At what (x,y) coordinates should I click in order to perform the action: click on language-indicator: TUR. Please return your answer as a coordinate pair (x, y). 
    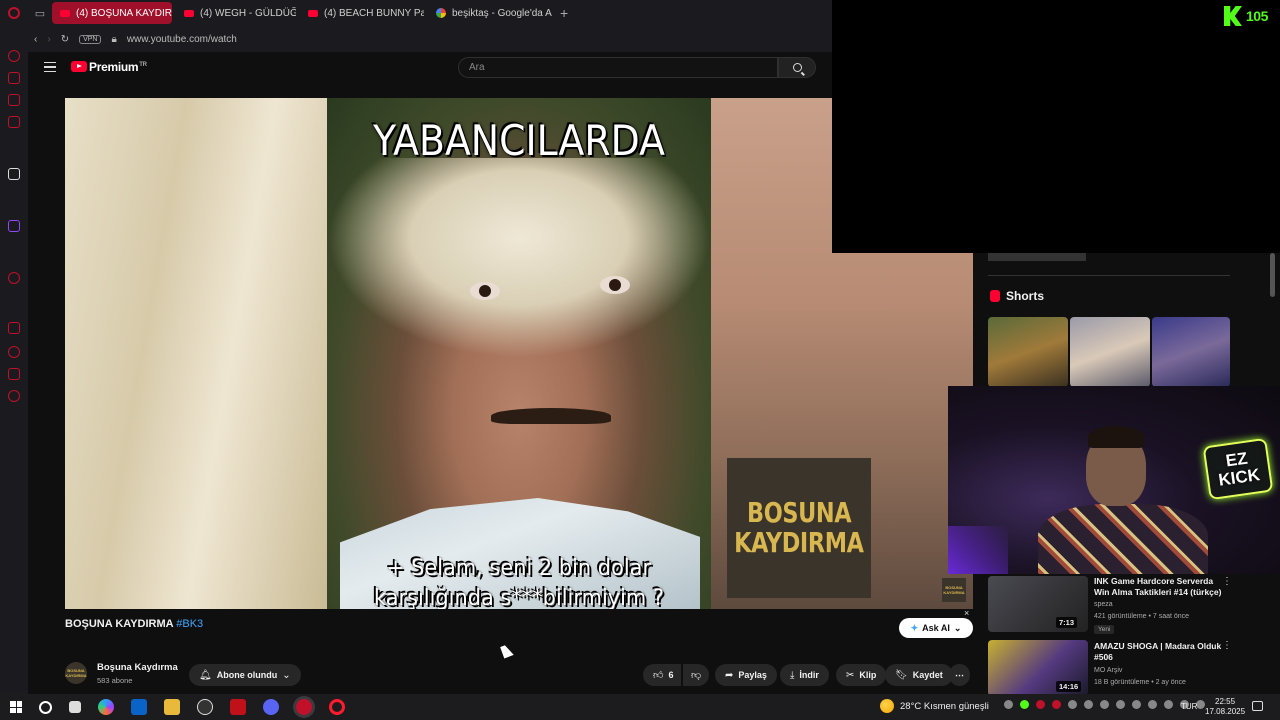
    Looking at the image, I should click on (1189, 706).